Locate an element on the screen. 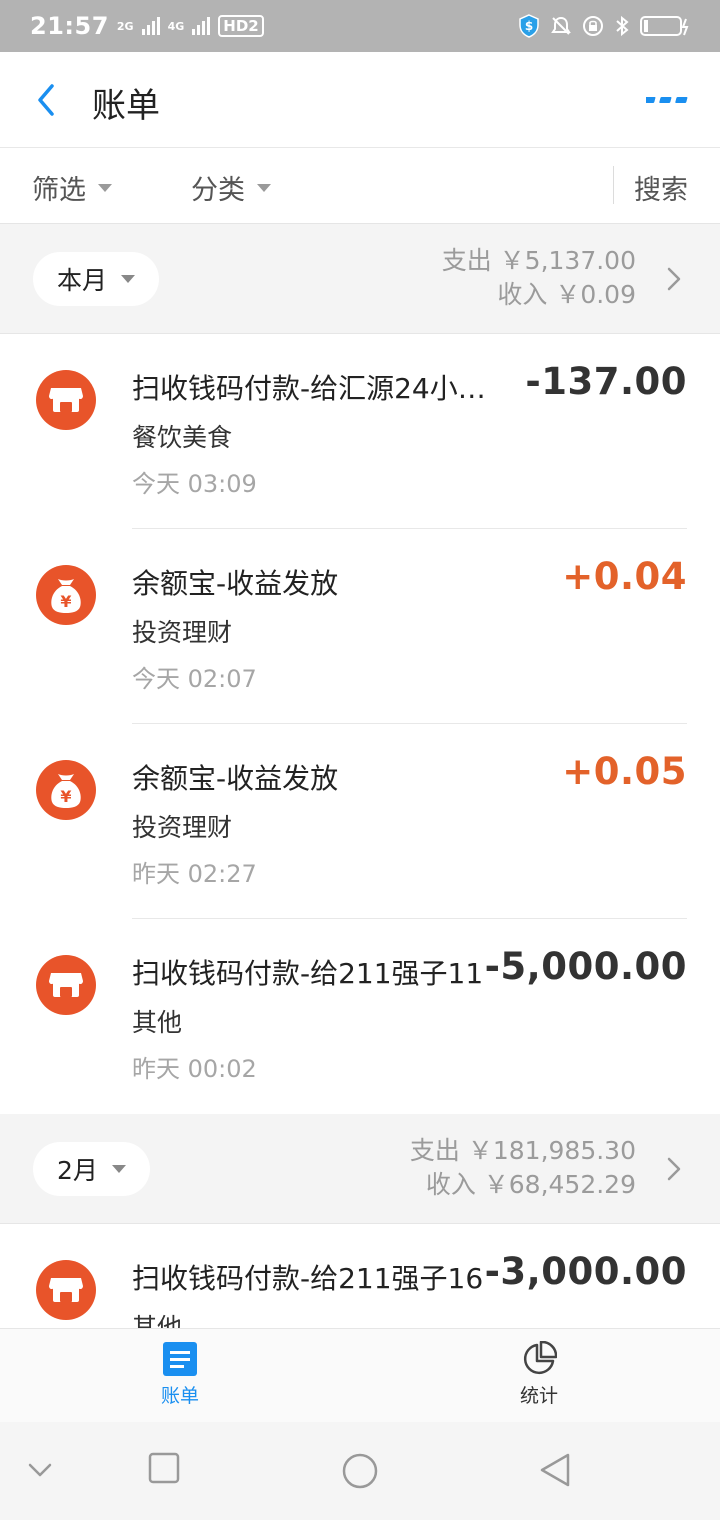  category-label: 分类 is located at coordinates (218, 190).